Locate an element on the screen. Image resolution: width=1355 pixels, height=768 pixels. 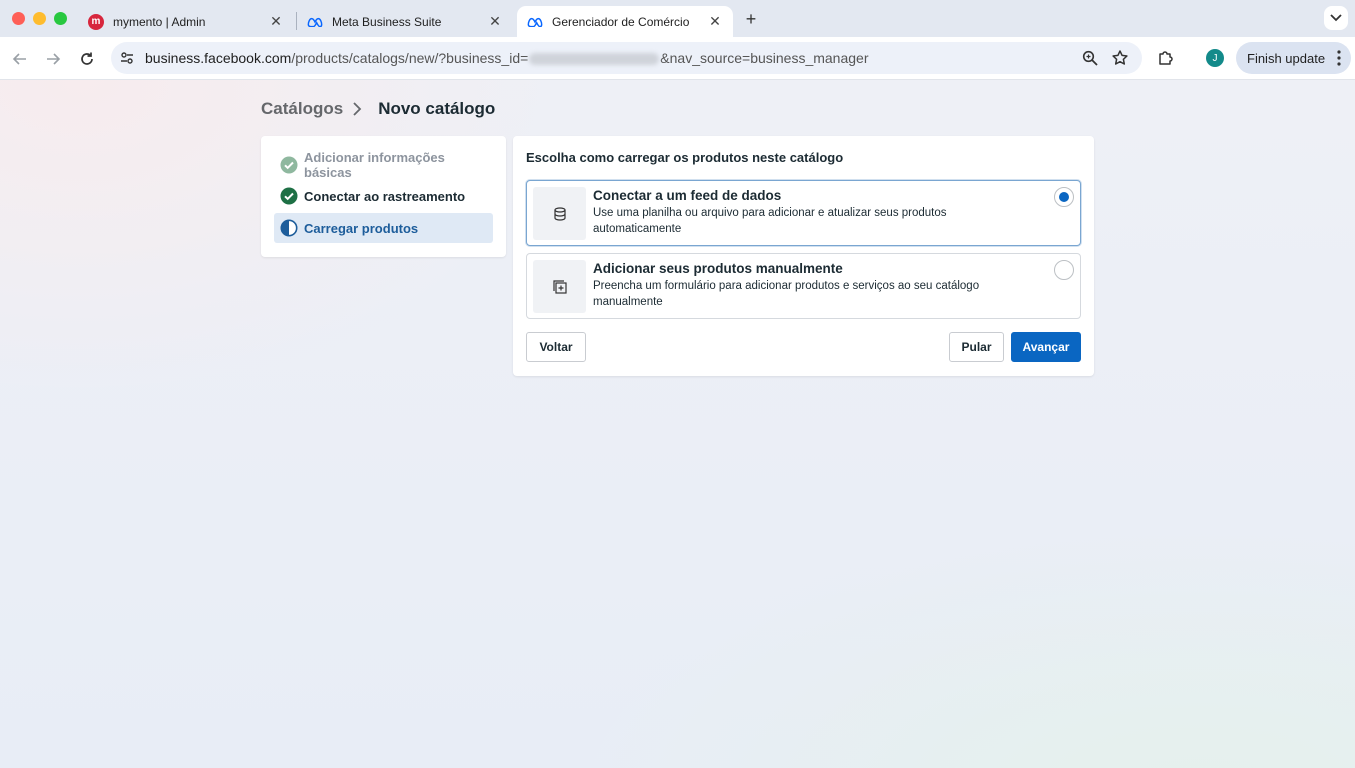
half-circle-progress-icon is located at coordinates (289, 228).